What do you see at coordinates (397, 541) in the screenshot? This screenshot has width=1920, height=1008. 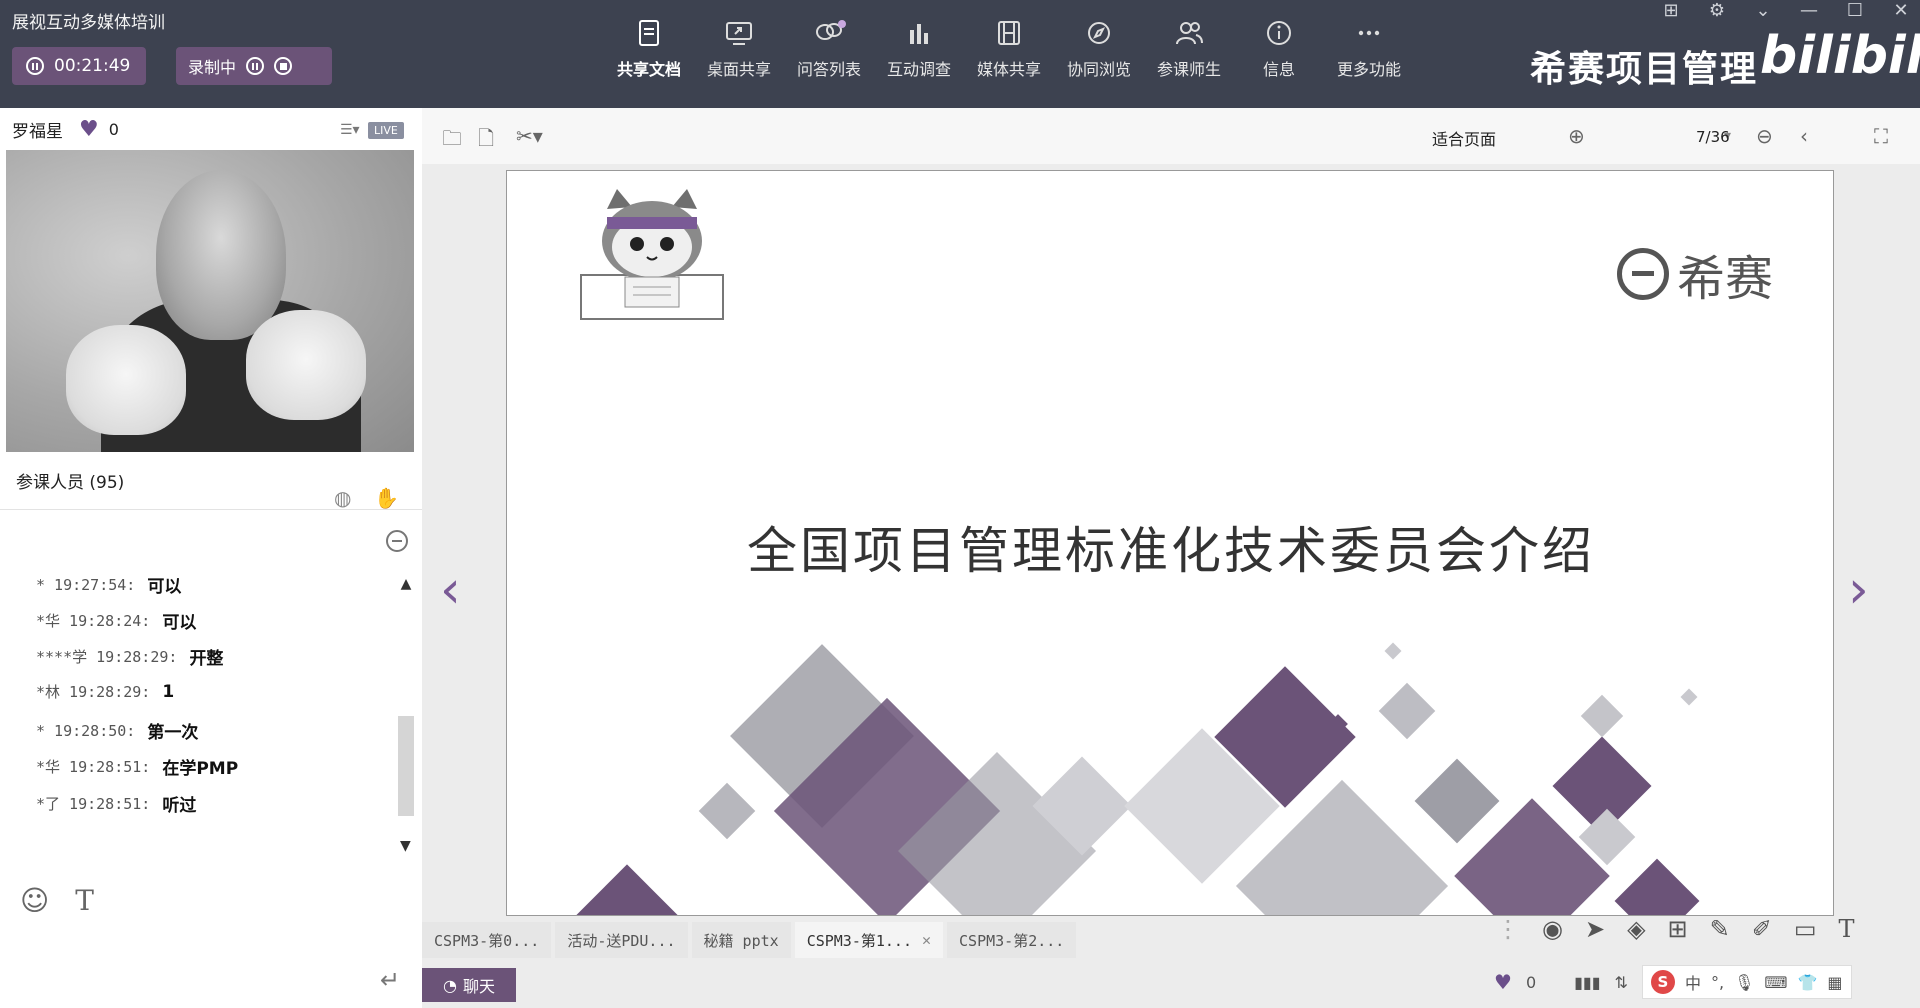 I see `collapse-icon` at bounding box center [397, 541].